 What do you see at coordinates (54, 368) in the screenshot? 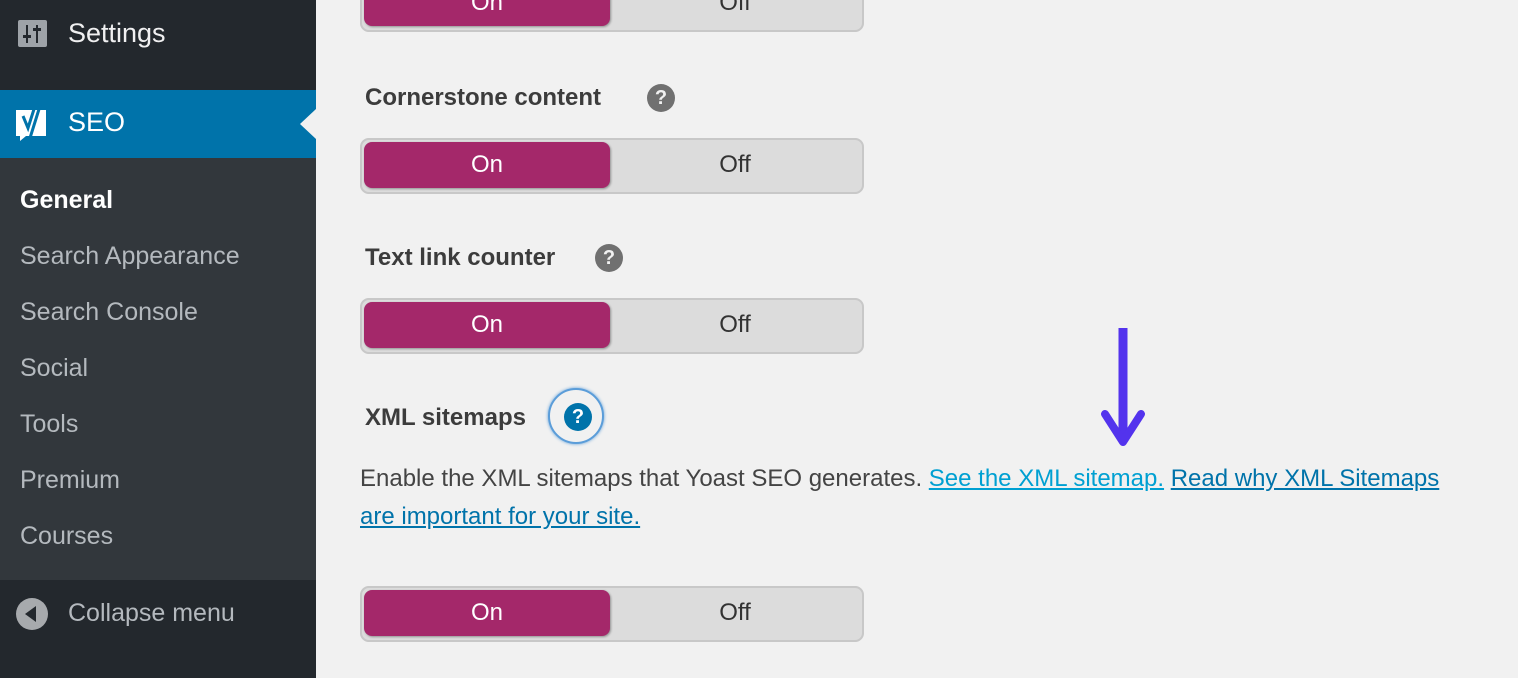
I see `submenu-item-social: Social` at bounding box center [54, 368].